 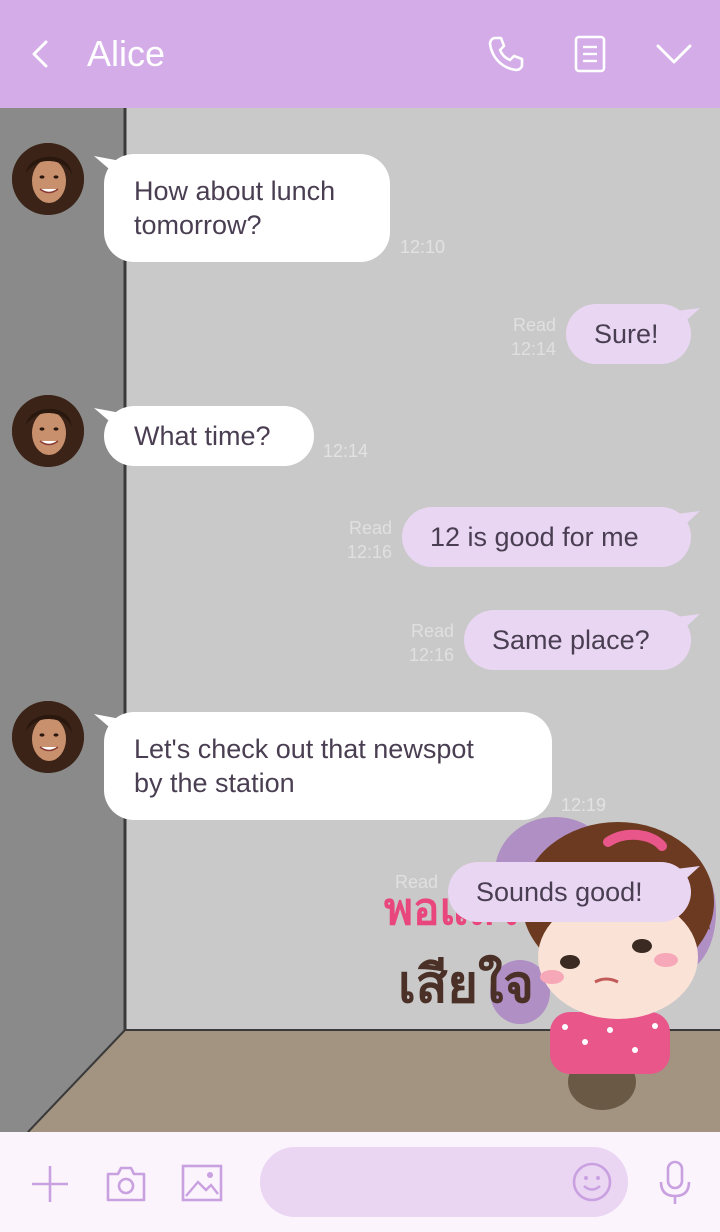 I want to click on sticker: พอแล้ว เสียใจ, so click(x=550, y=967).